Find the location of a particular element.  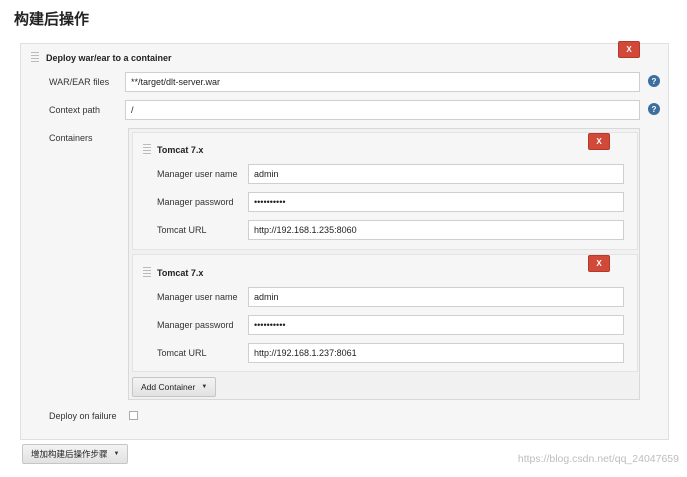

war-files-help-icon: ? is located at coordinates (654, 81).